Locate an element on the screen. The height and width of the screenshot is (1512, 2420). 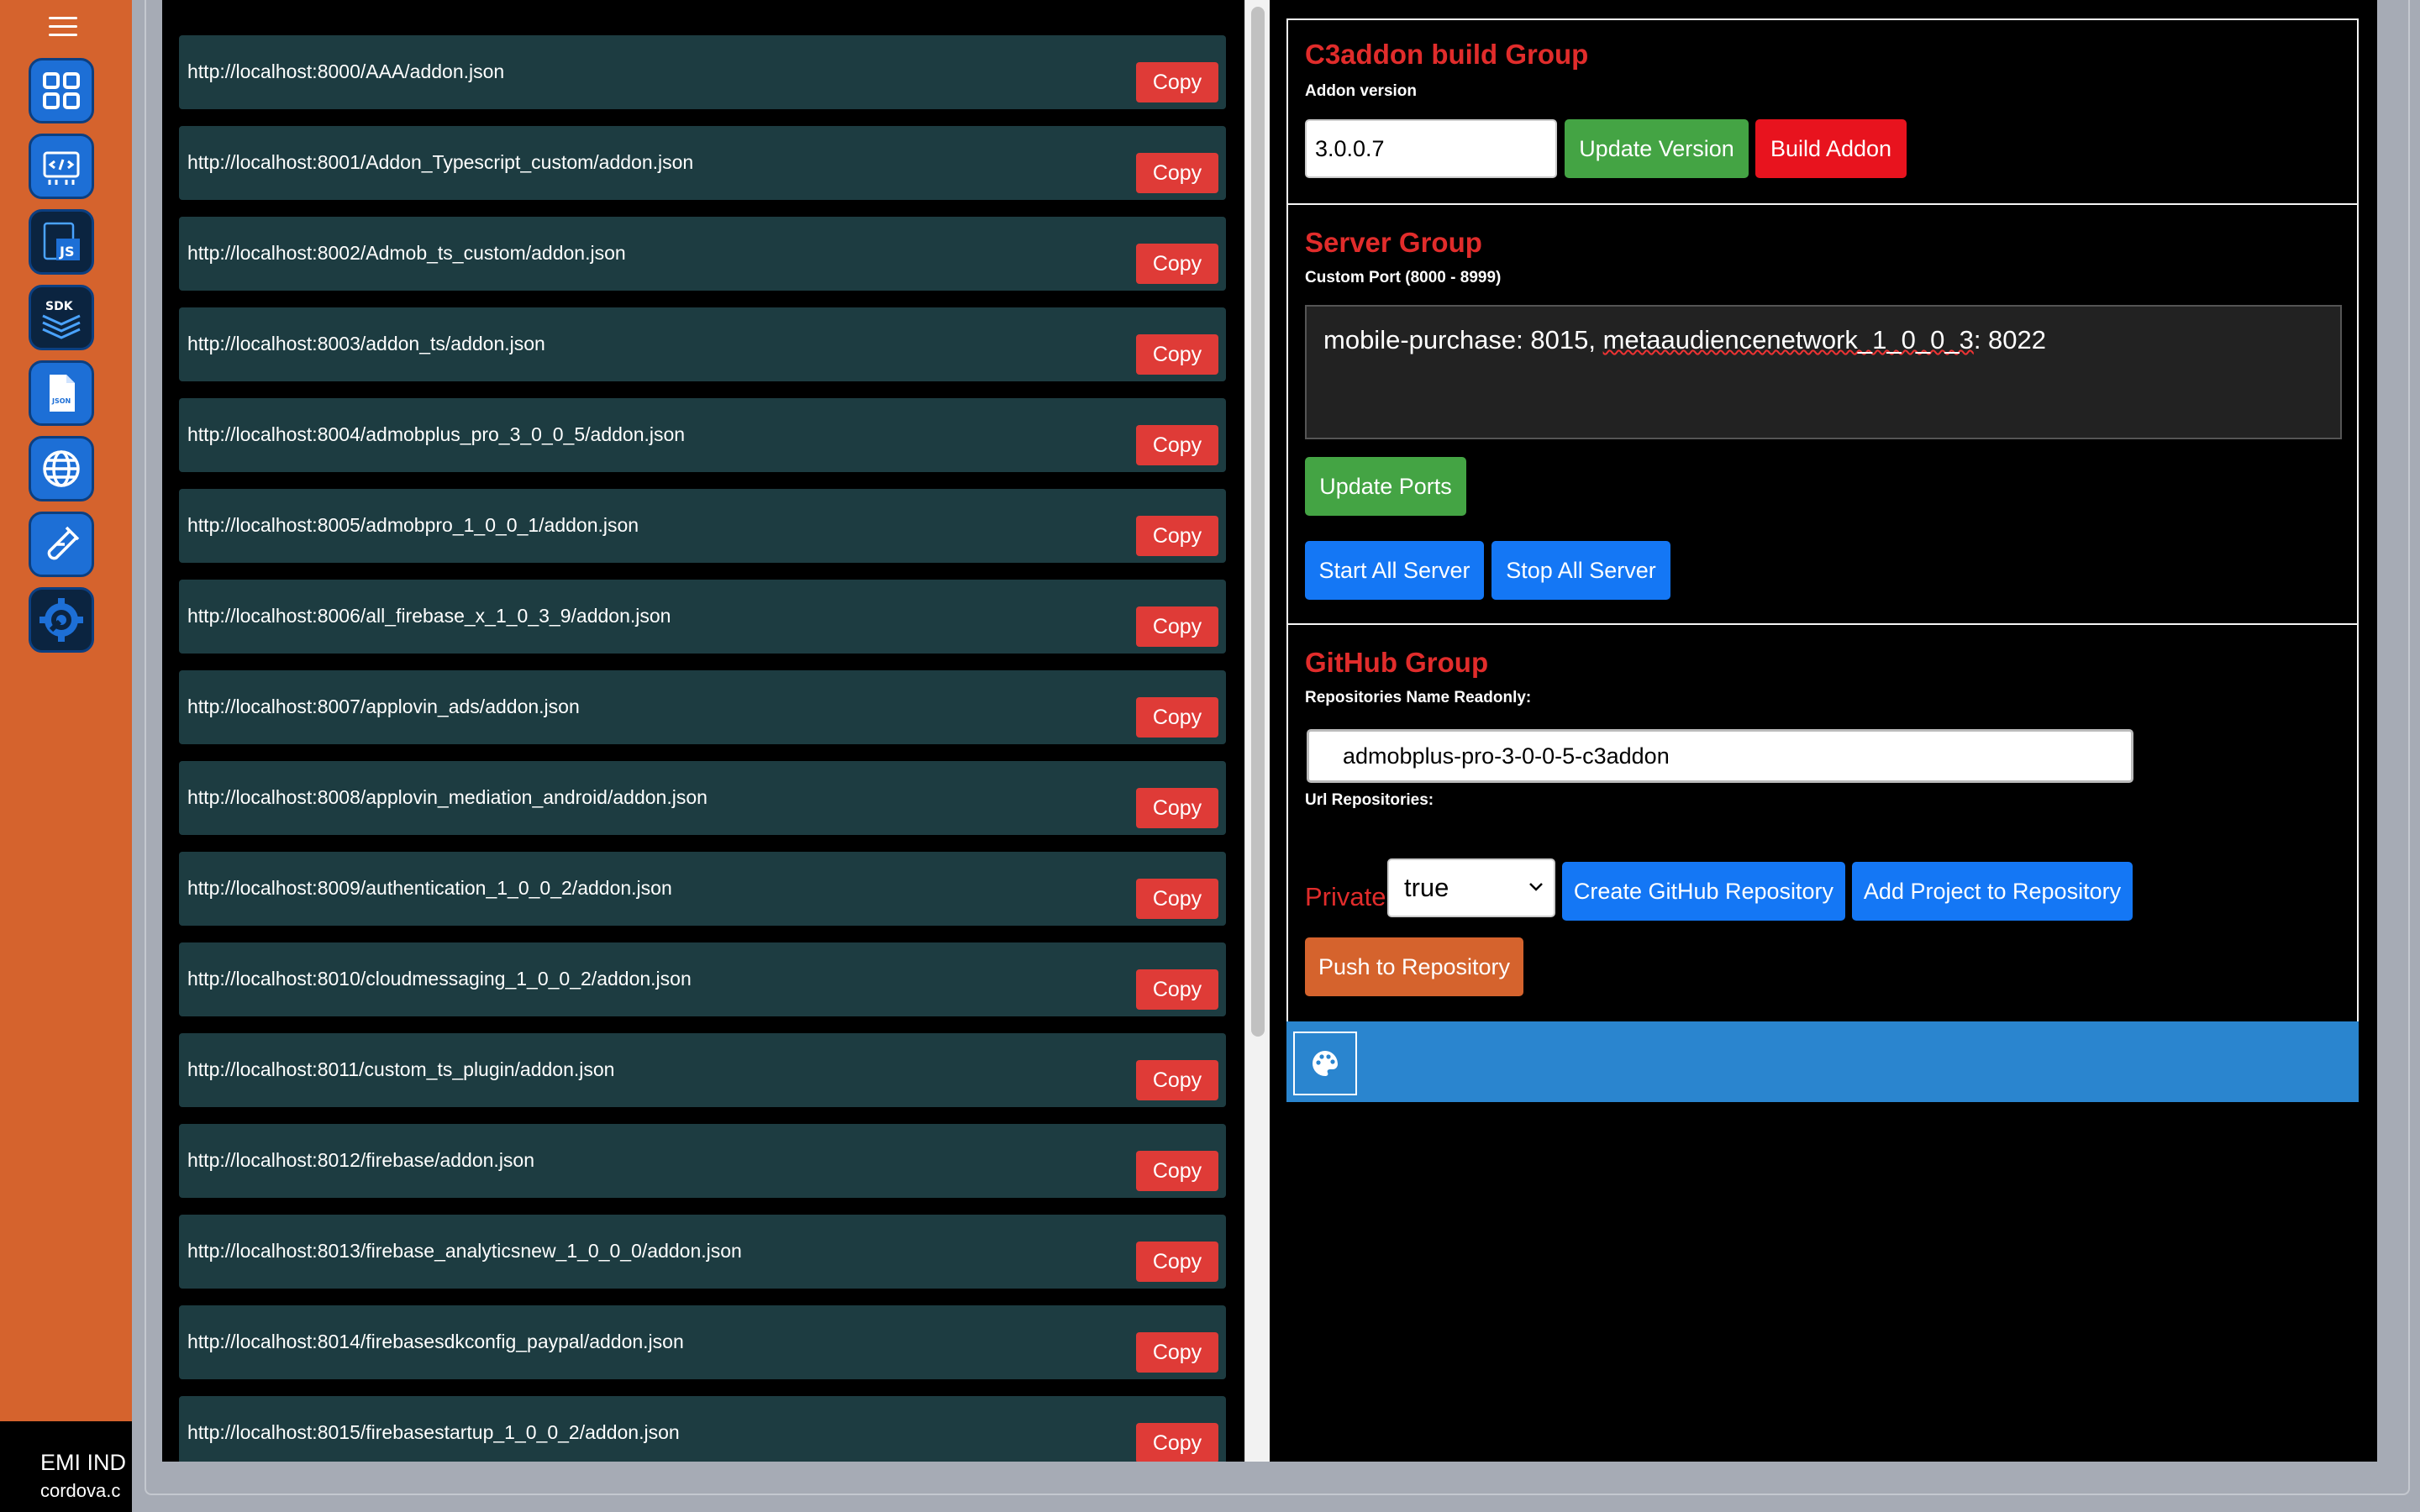
private-select: true is located at coordinates (1471, 887).